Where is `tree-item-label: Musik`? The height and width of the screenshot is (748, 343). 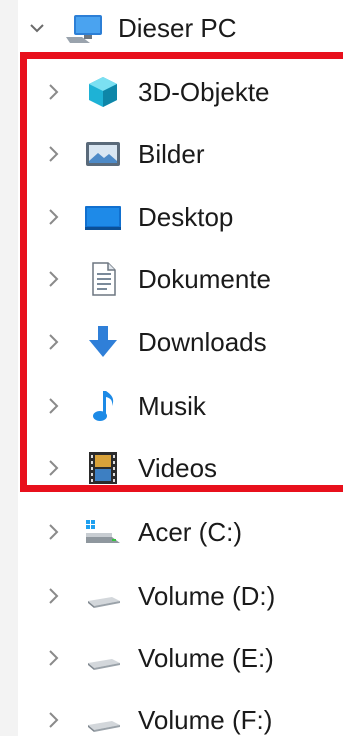 tree-item-label: Musik is located at coordinates (172, 406).